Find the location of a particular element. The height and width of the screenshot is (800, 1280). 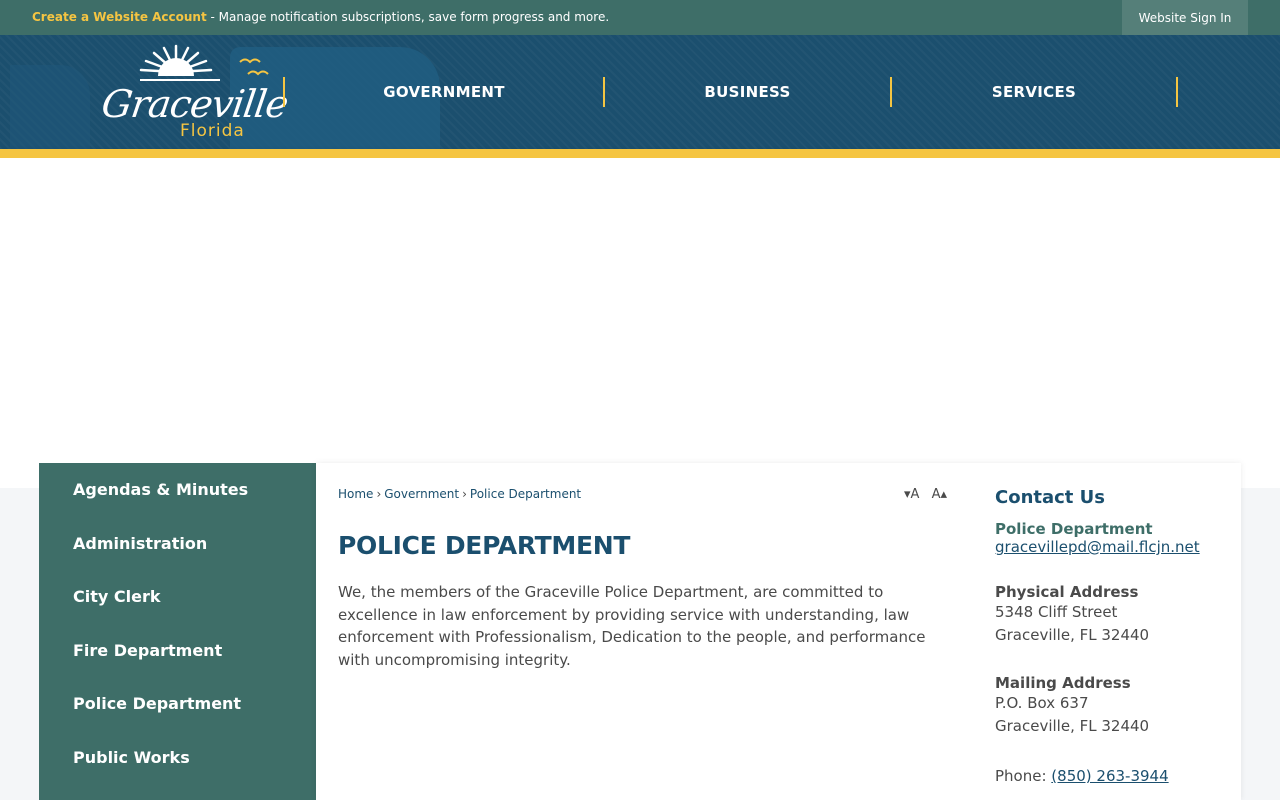

sidebar-item-fire-department: Fire Department is located at coordinates (147, 650).